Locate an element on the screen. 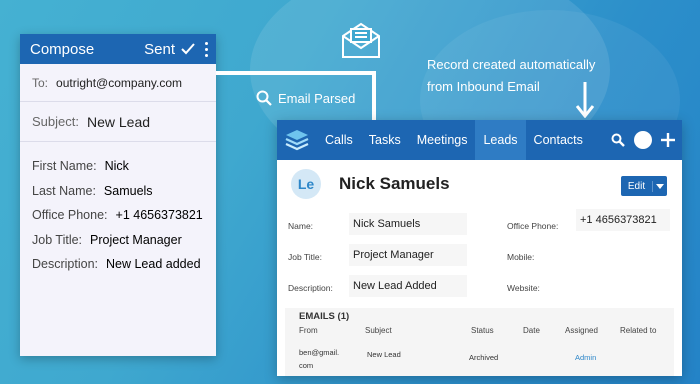 The width and height of the screenshot is (700, 384). field-label: Name: is located at coordinates (301, 226).